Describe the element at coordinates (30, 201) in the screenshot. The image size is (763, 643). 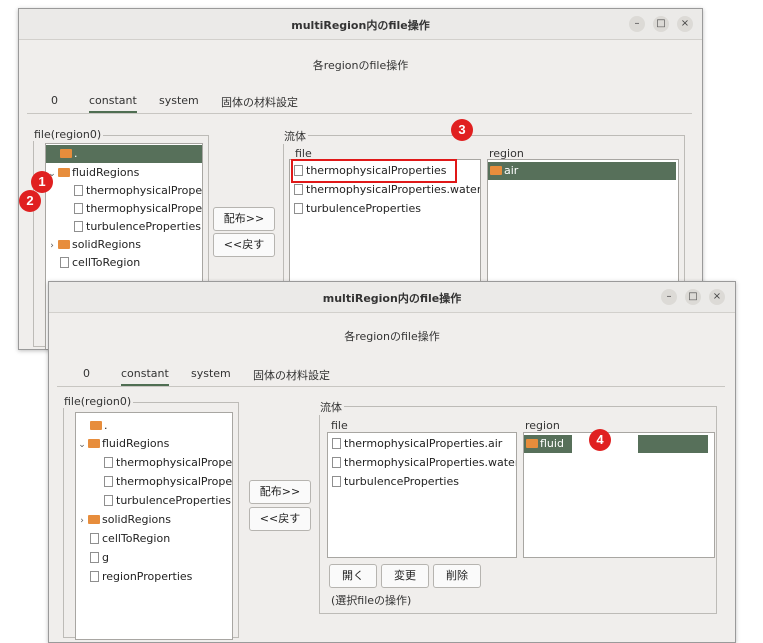
I see `callout-2: 2` at that location.